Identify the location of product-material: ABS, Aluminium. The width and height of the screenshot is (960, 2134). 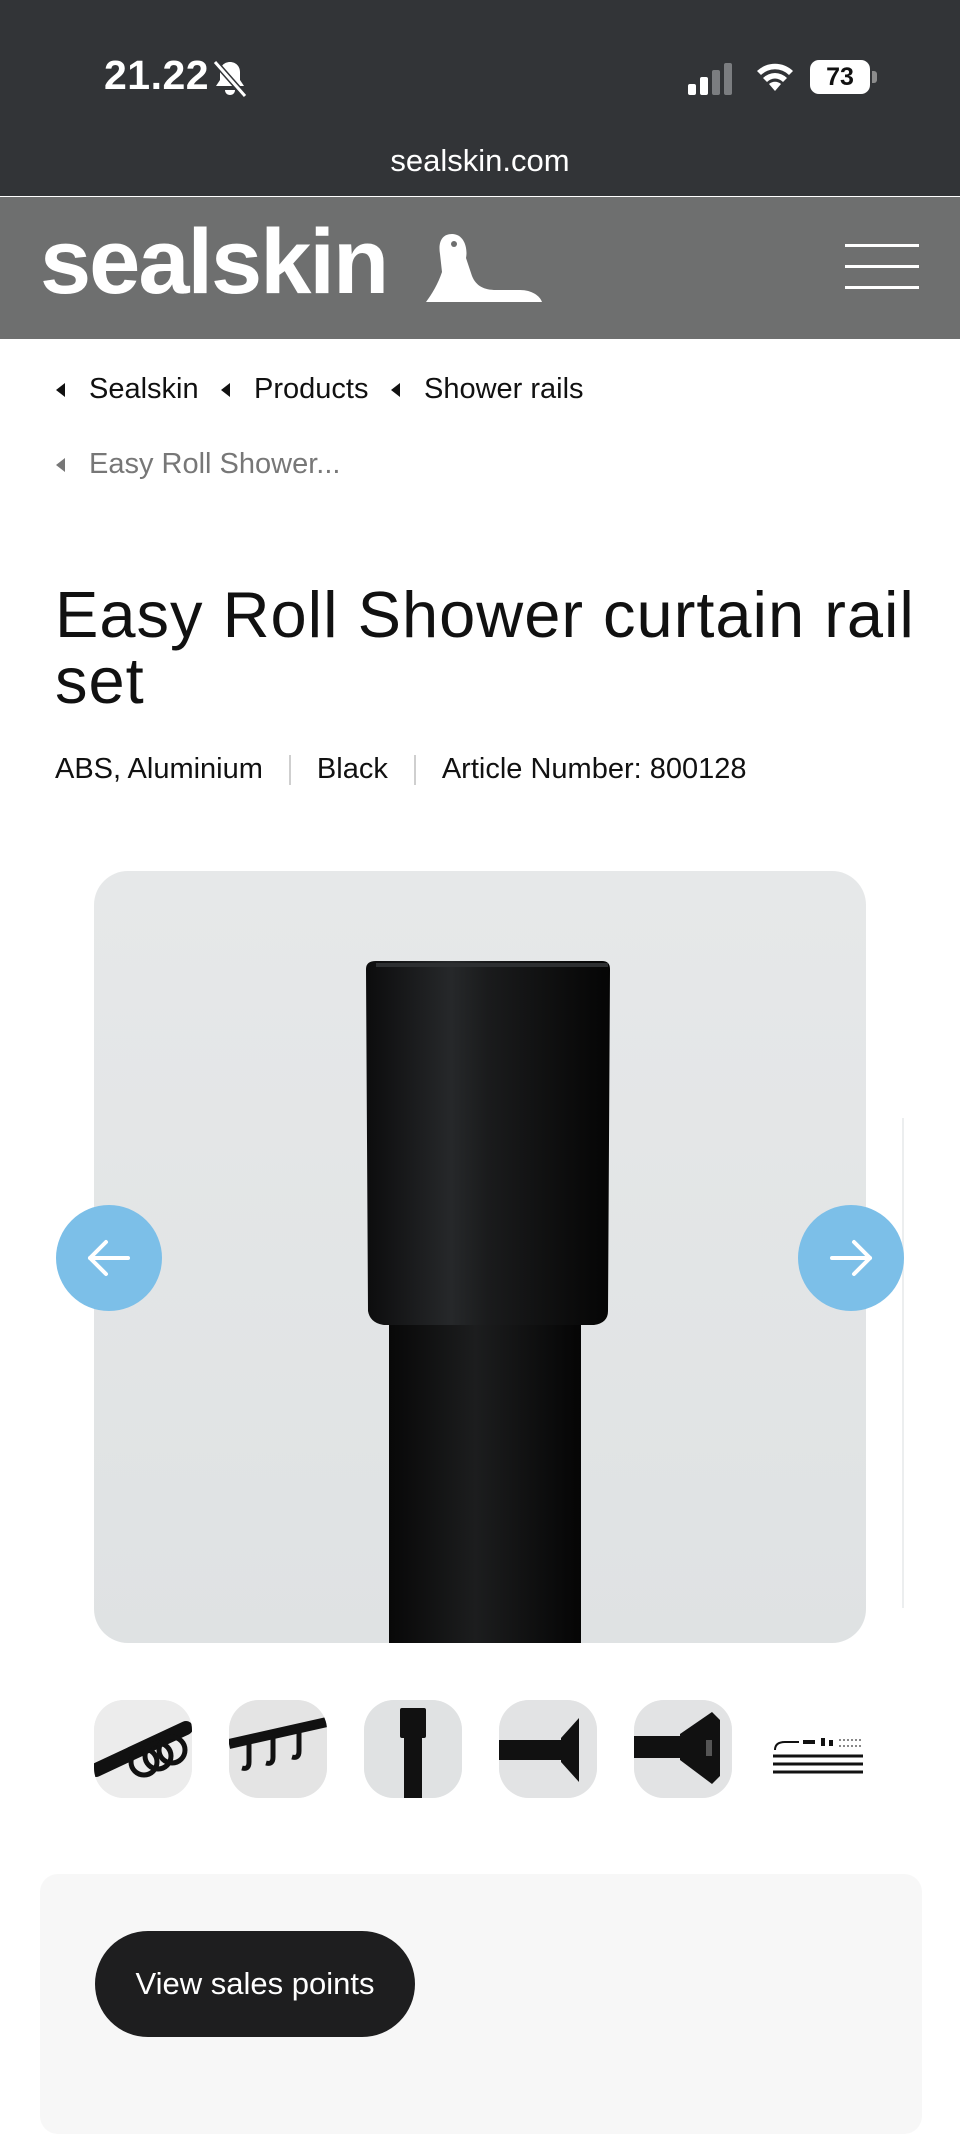
(159, 769).